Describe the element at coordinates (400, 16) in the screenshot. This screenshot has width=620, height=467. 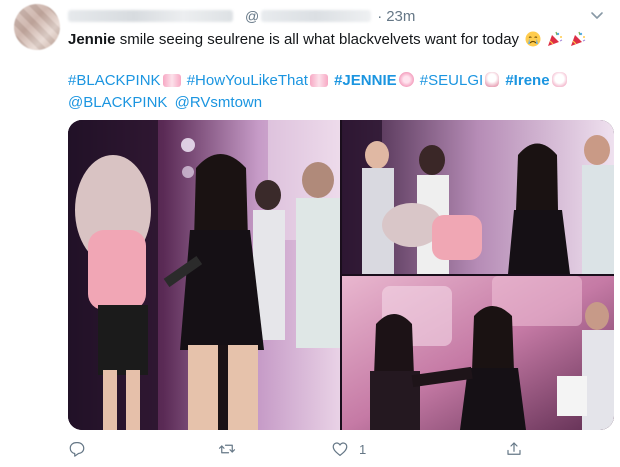
I see `timestamp: 23m` at that location.